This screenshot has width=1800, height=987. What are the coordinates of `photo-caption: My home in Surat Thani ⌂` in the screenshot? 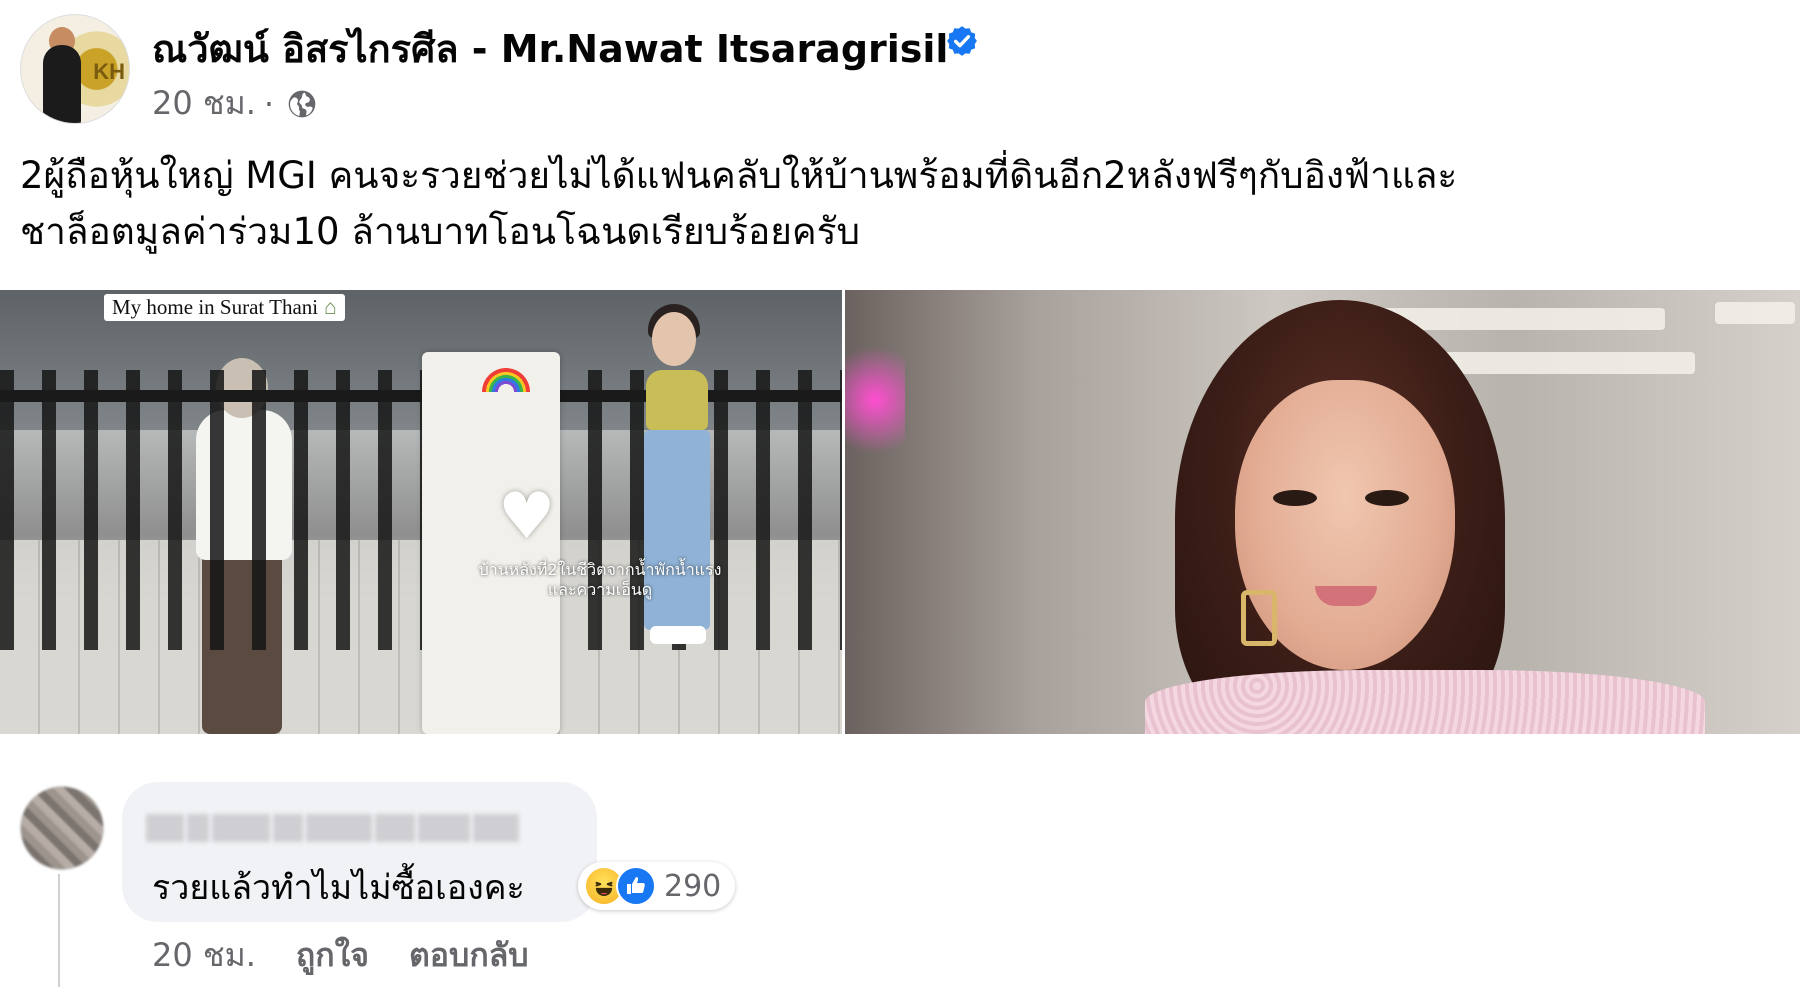 It's located at (224, 307).